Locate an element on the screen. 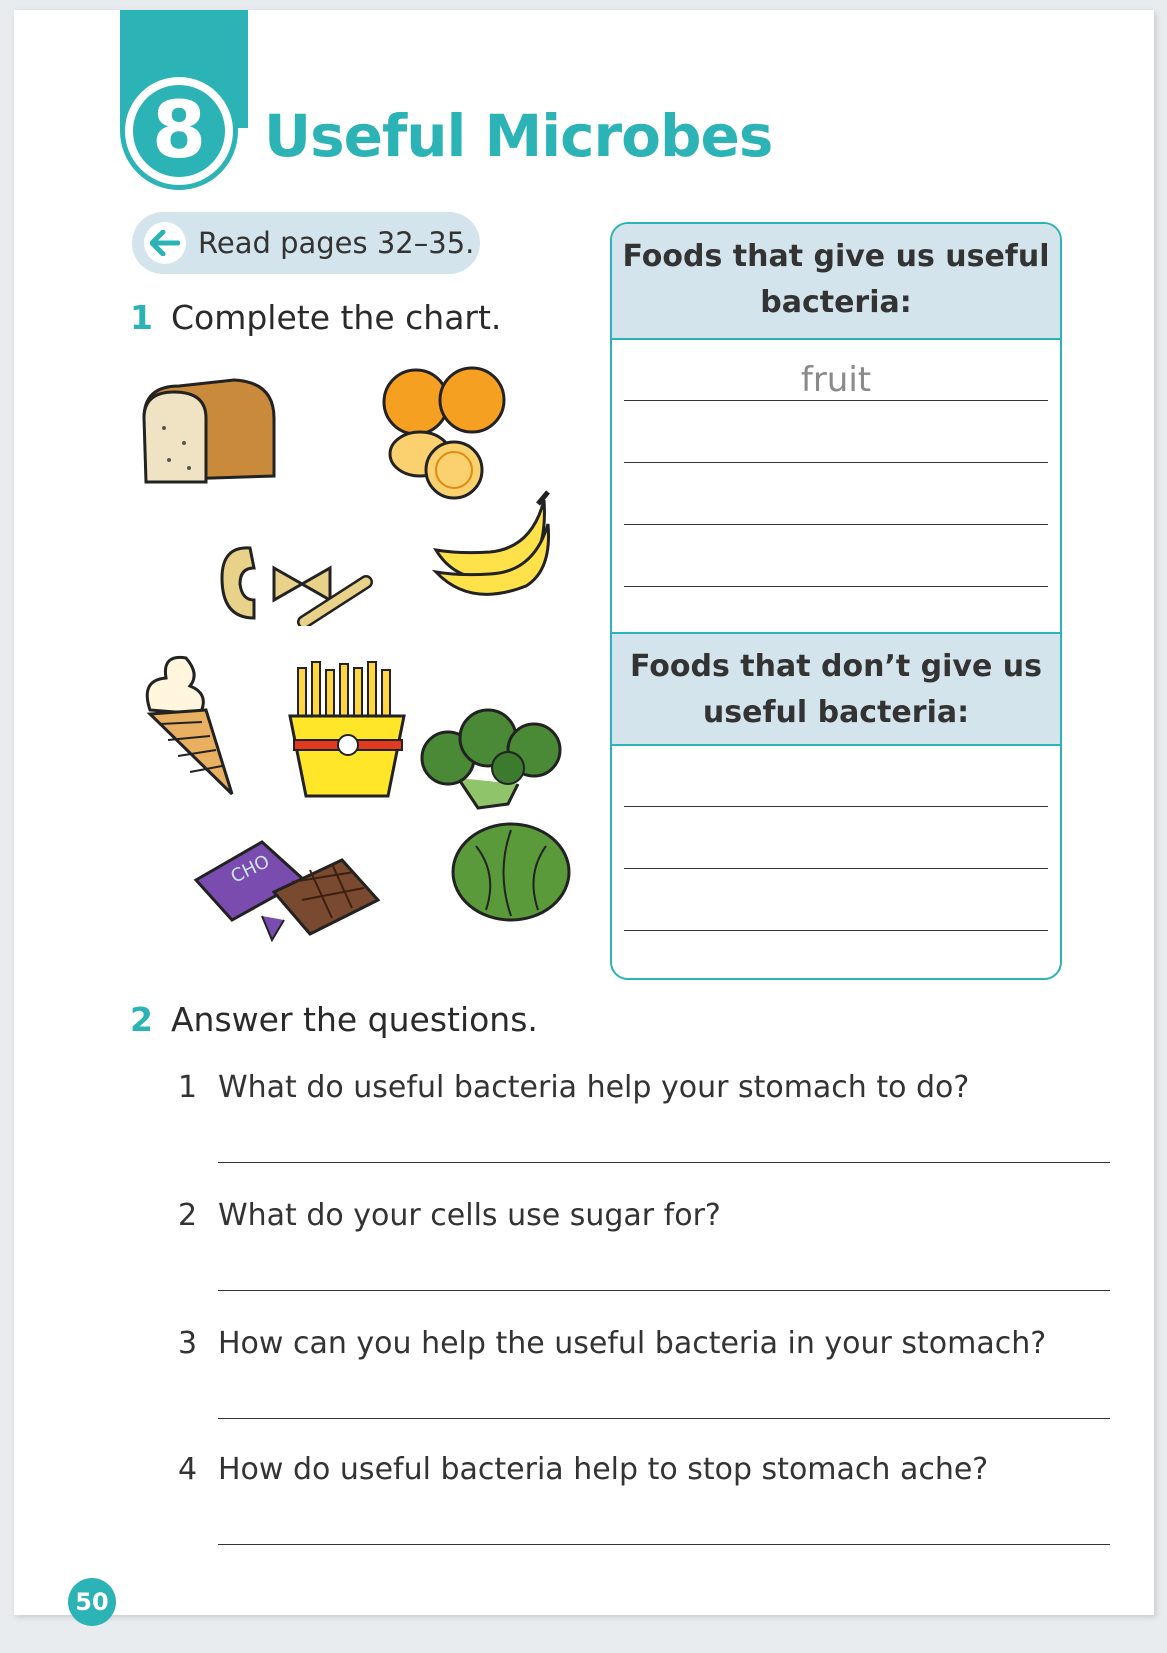 The width and height of the screenshot is (1167, 1653). exercise-2-heading: 2 Answer the questions. is located at coordinates (334, 1019).